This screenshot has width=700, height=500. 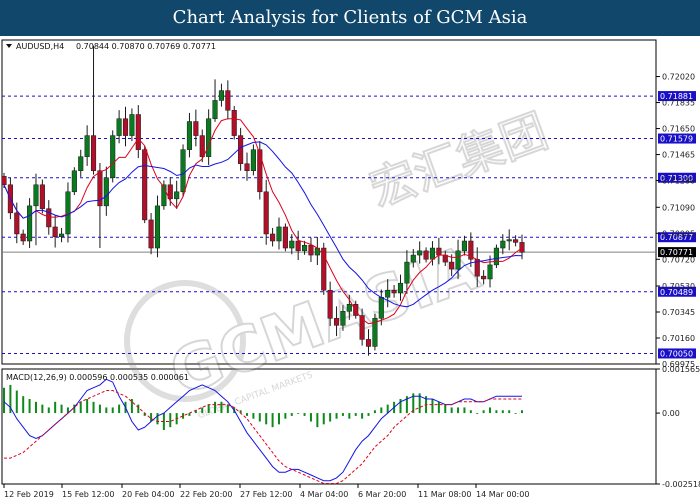 I want to click on macd-label: MACD(12,26,9) 0.000596 0.000535 0.000061, so click(x=97, y=377).